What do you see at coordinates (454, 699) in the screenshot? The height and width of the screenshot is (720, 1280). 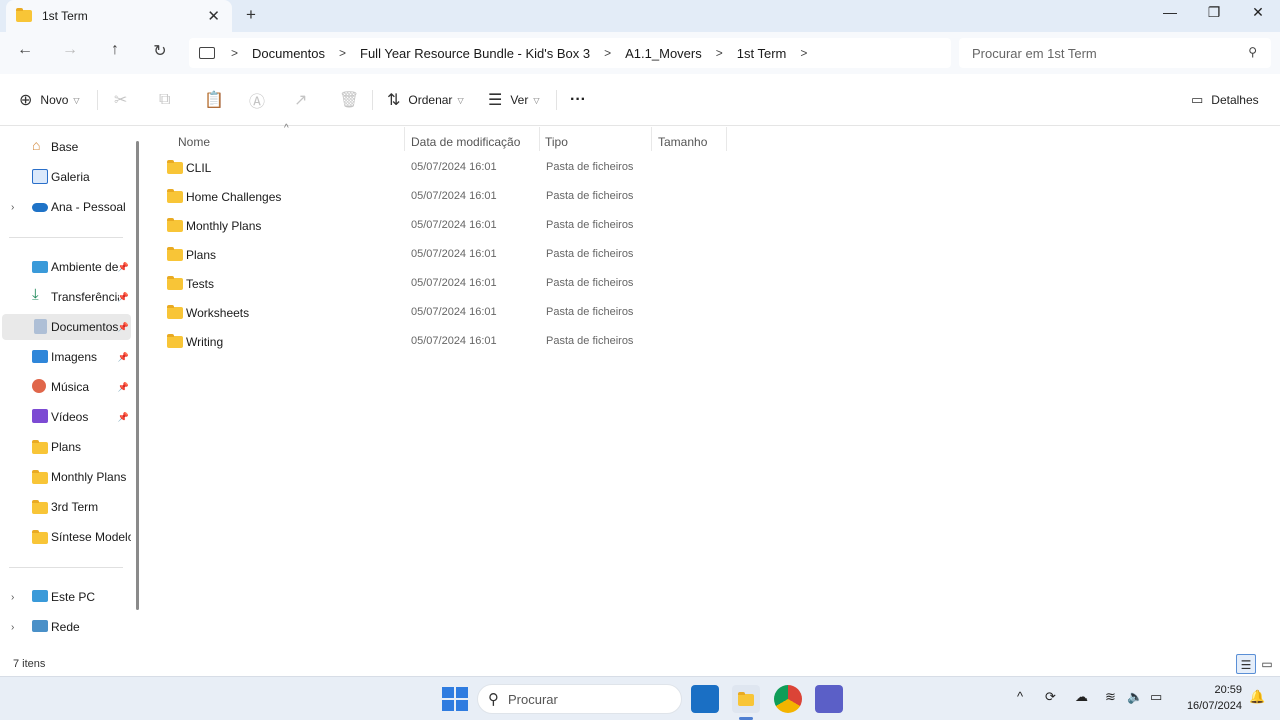 I see `windows-start-icon` at bounding box center [454, 699].